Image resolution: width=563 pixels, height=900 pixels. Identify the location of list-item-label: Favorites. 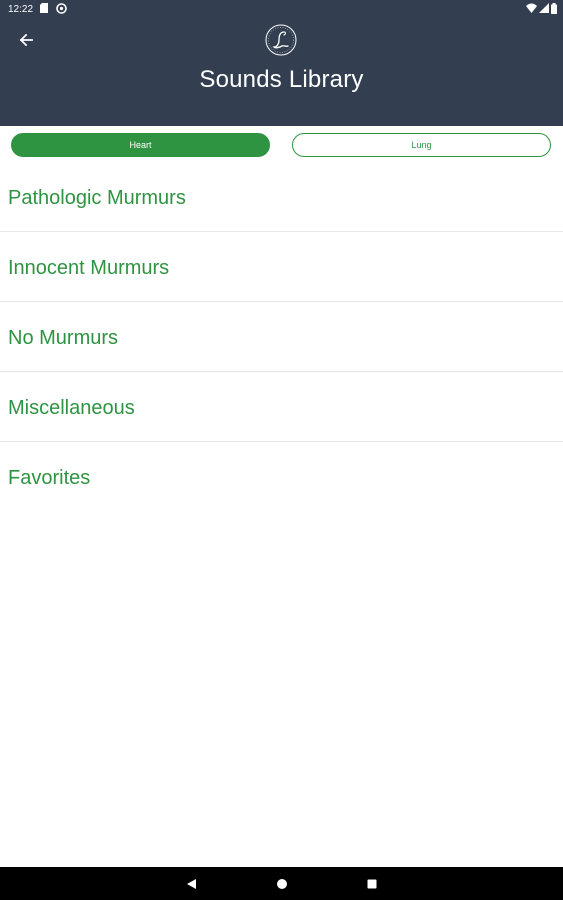
(49, 478).